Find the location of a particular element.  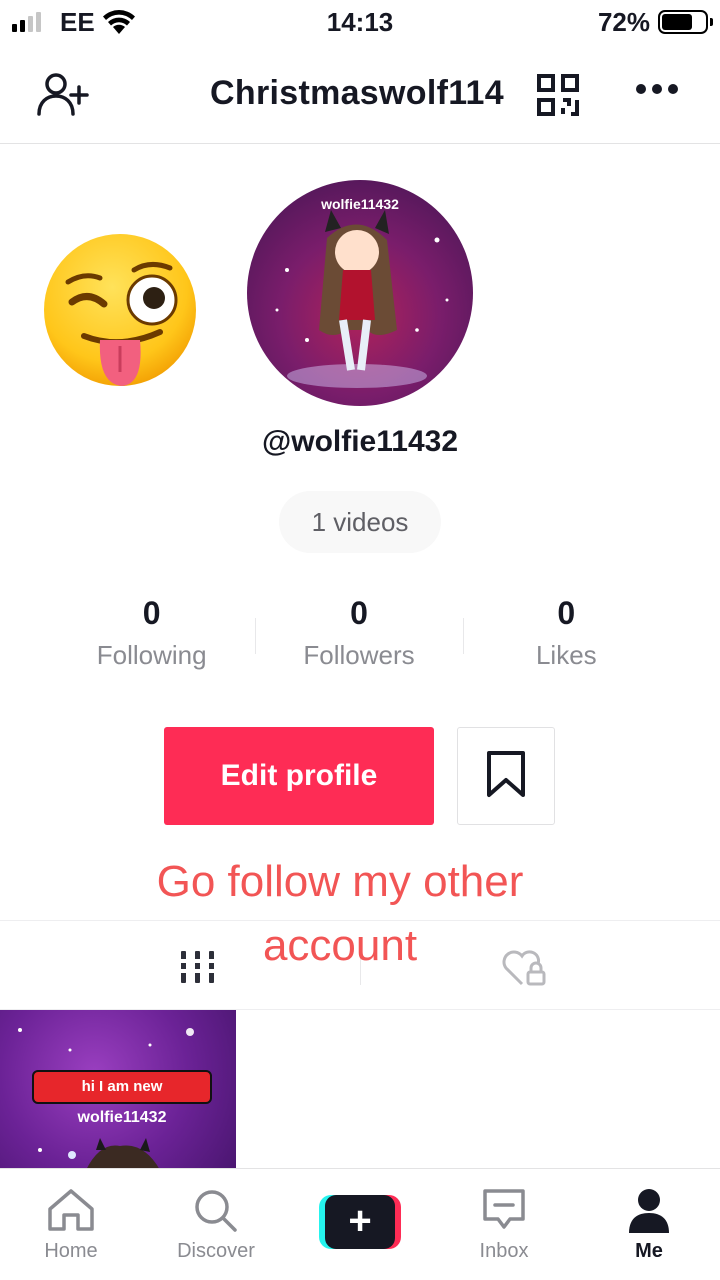

inbox-icon is located at coordinates (504, 1213).